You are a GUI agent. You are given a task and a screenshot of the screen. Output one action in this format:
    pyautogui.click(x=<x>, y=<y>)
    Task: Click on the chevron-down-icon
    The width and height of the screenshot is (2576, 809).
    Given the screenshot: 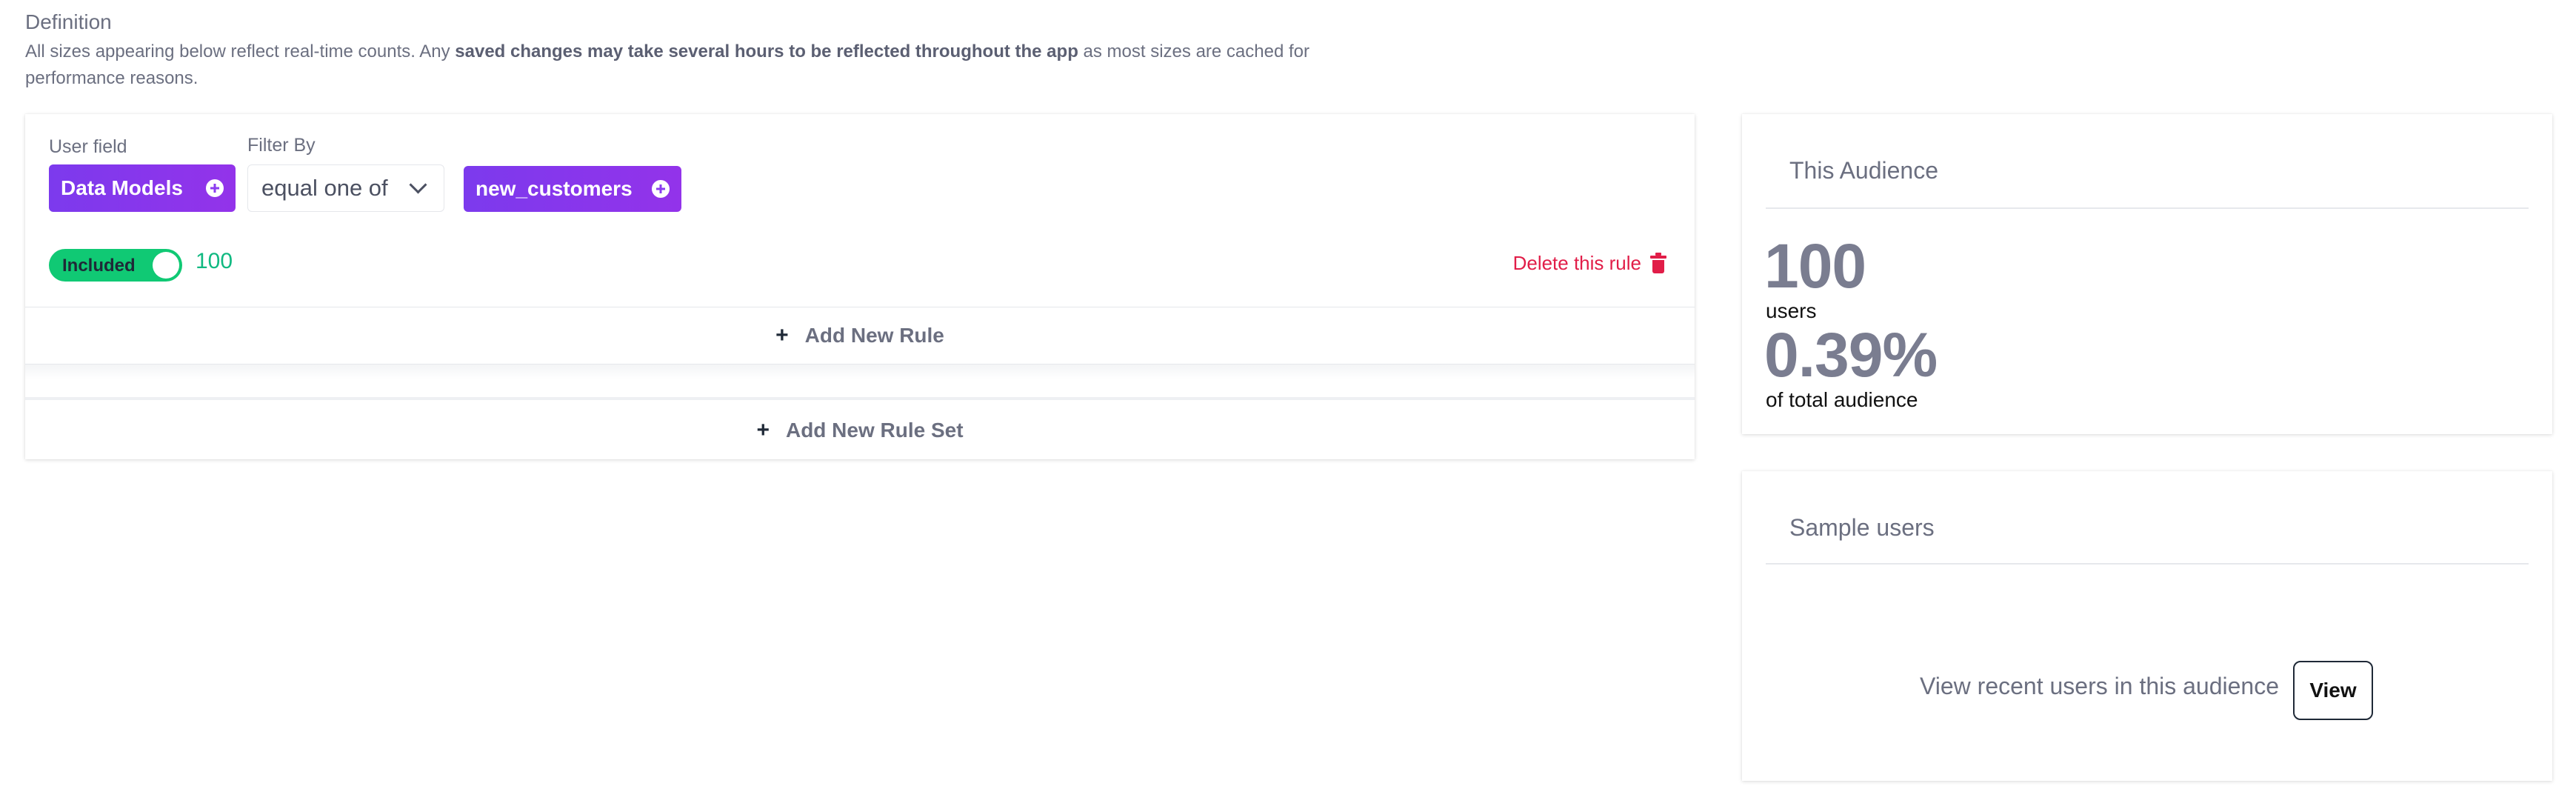 What is the action you would take?
    pyautogui.click(x=418, y=185)
    